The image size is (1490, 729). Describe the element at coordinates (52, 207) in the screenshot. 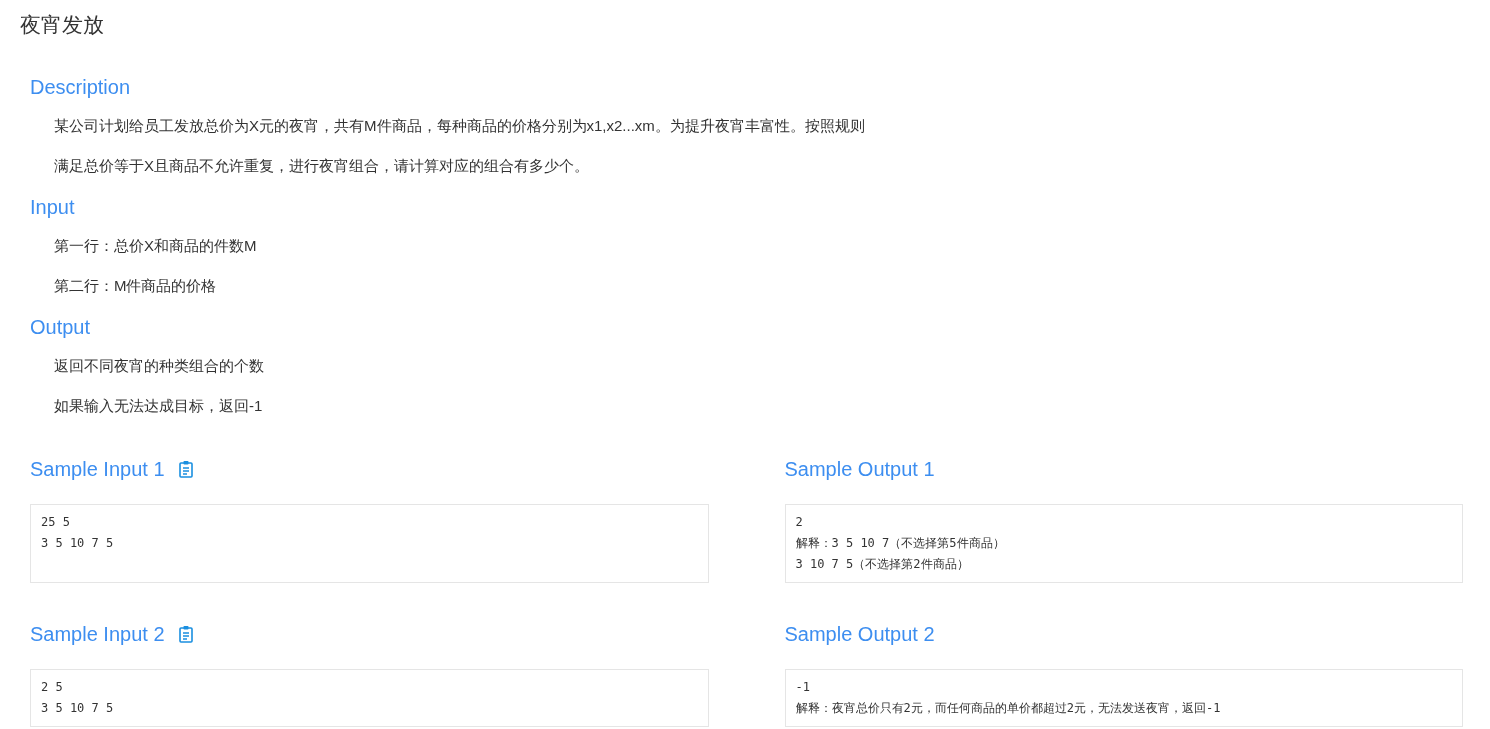

I see `section-heading: Input` at that location.